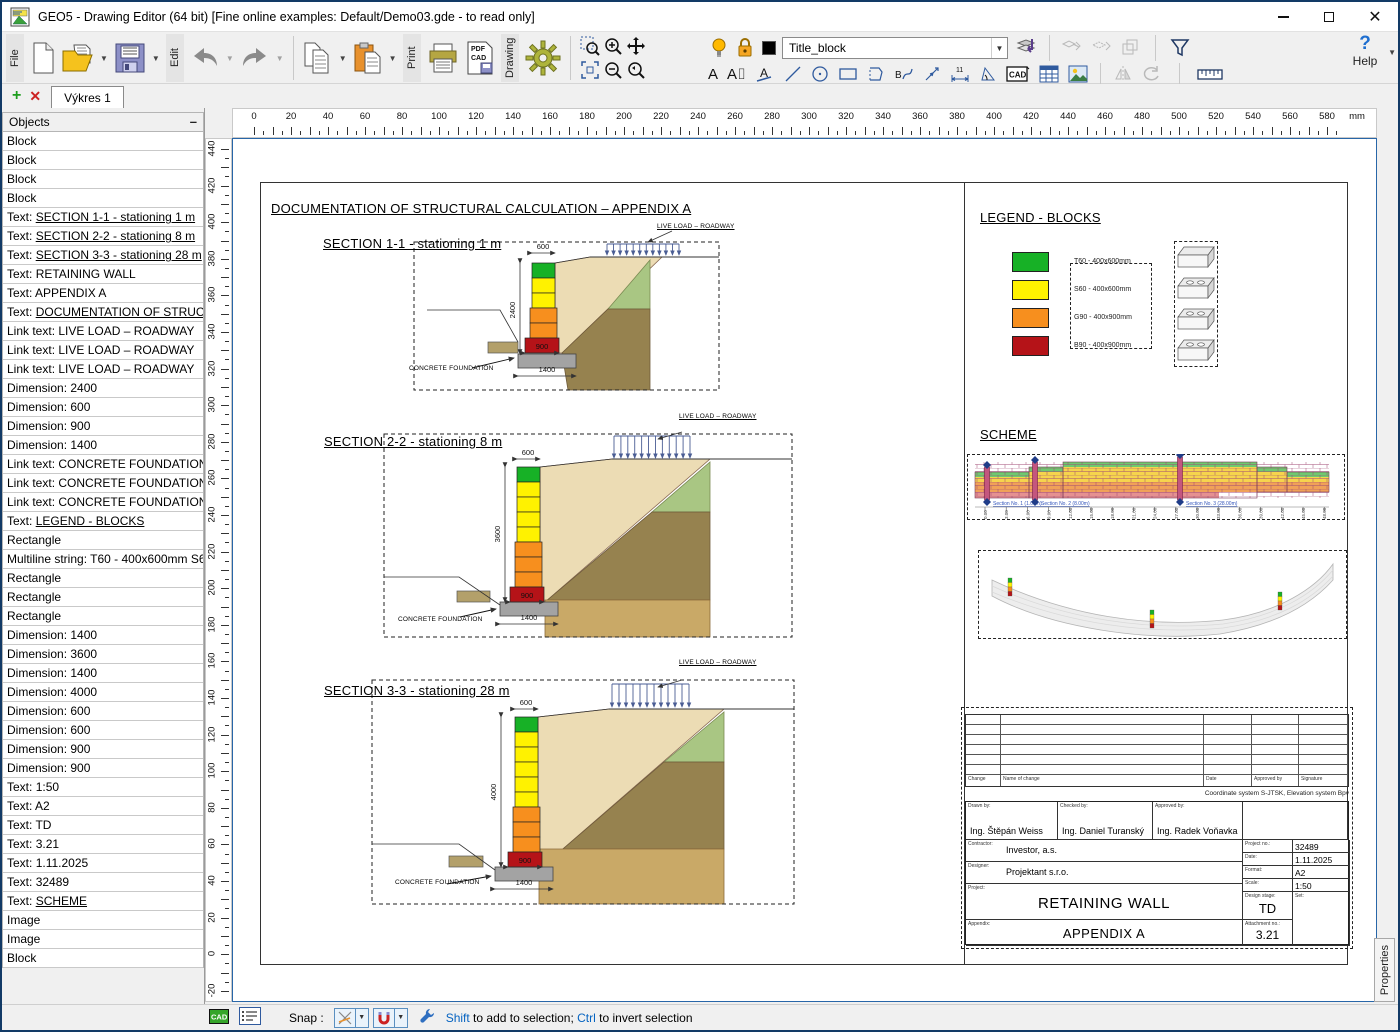 The image size is (1400, 1032). What do you see at coordinates (1040, 217) in the screenshot?
I see `legend-title: LEGEND - BLOCKS` at bounding box center [1040, 217].